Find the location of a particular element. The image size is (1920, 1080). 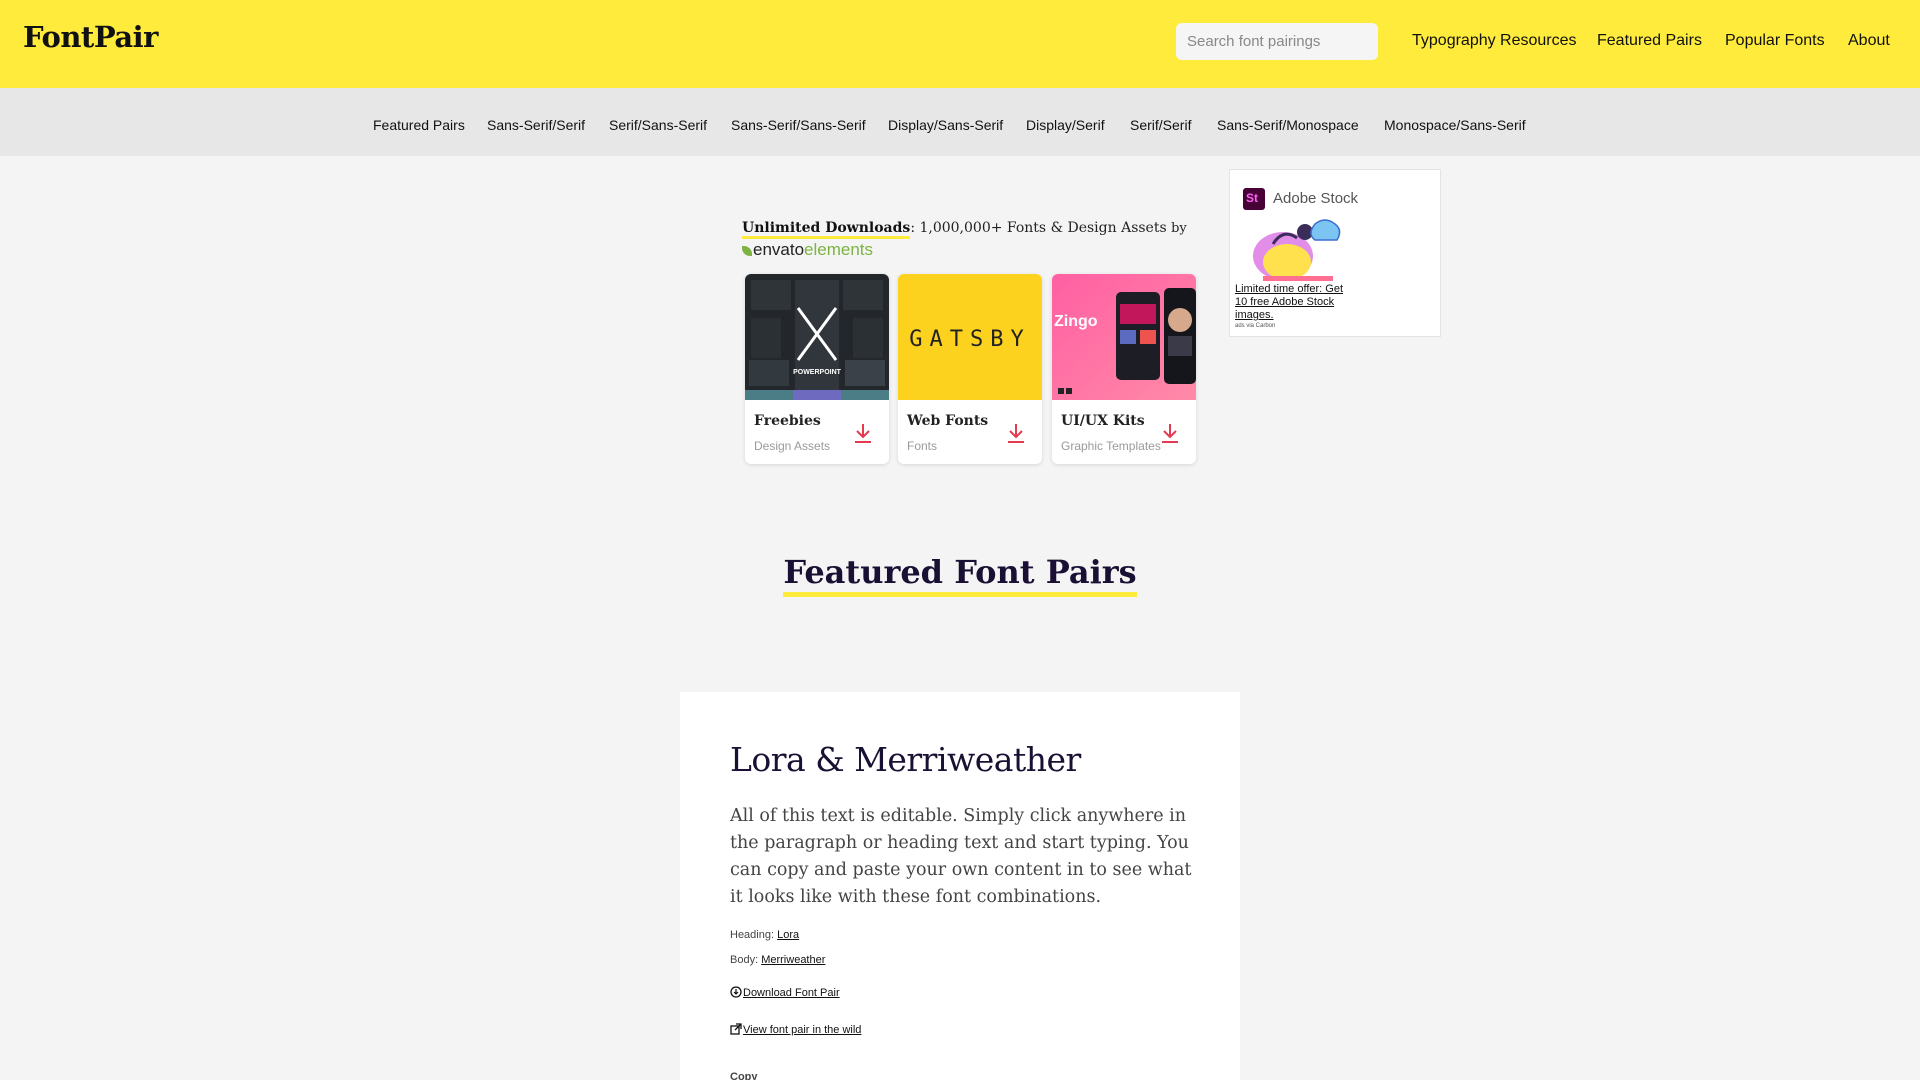

promo-card-ui-ux-kits: Zingo UI/UX Kits Graphic Templates is located at coordinates (1124, 369).